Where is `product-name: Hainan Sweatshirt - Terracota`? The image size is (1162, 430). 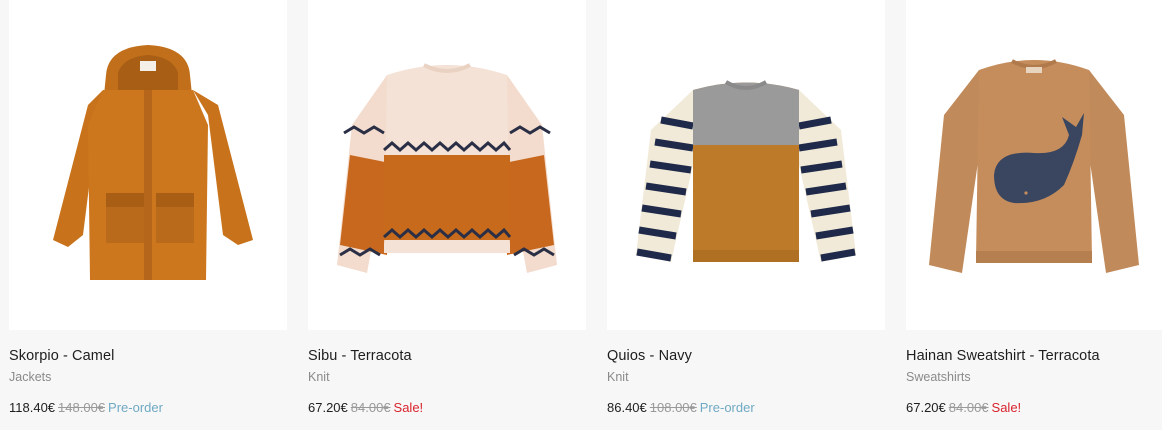
product-name: Hainan Sweatshirt - Terracota is located at coordinates (1003, 356).